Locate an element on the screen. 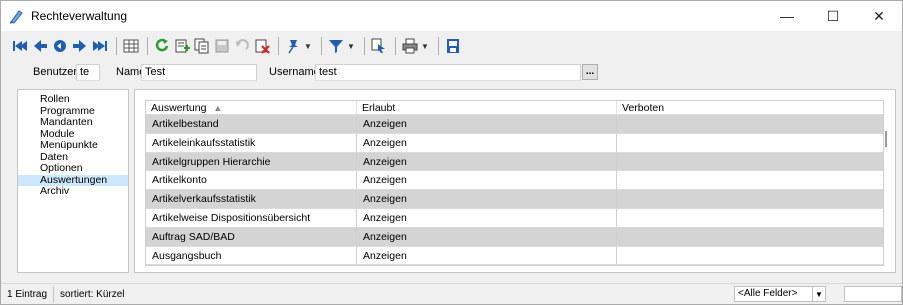 This screenshot has width=903, height=305. export-icon is located at coordinates (453, 46).